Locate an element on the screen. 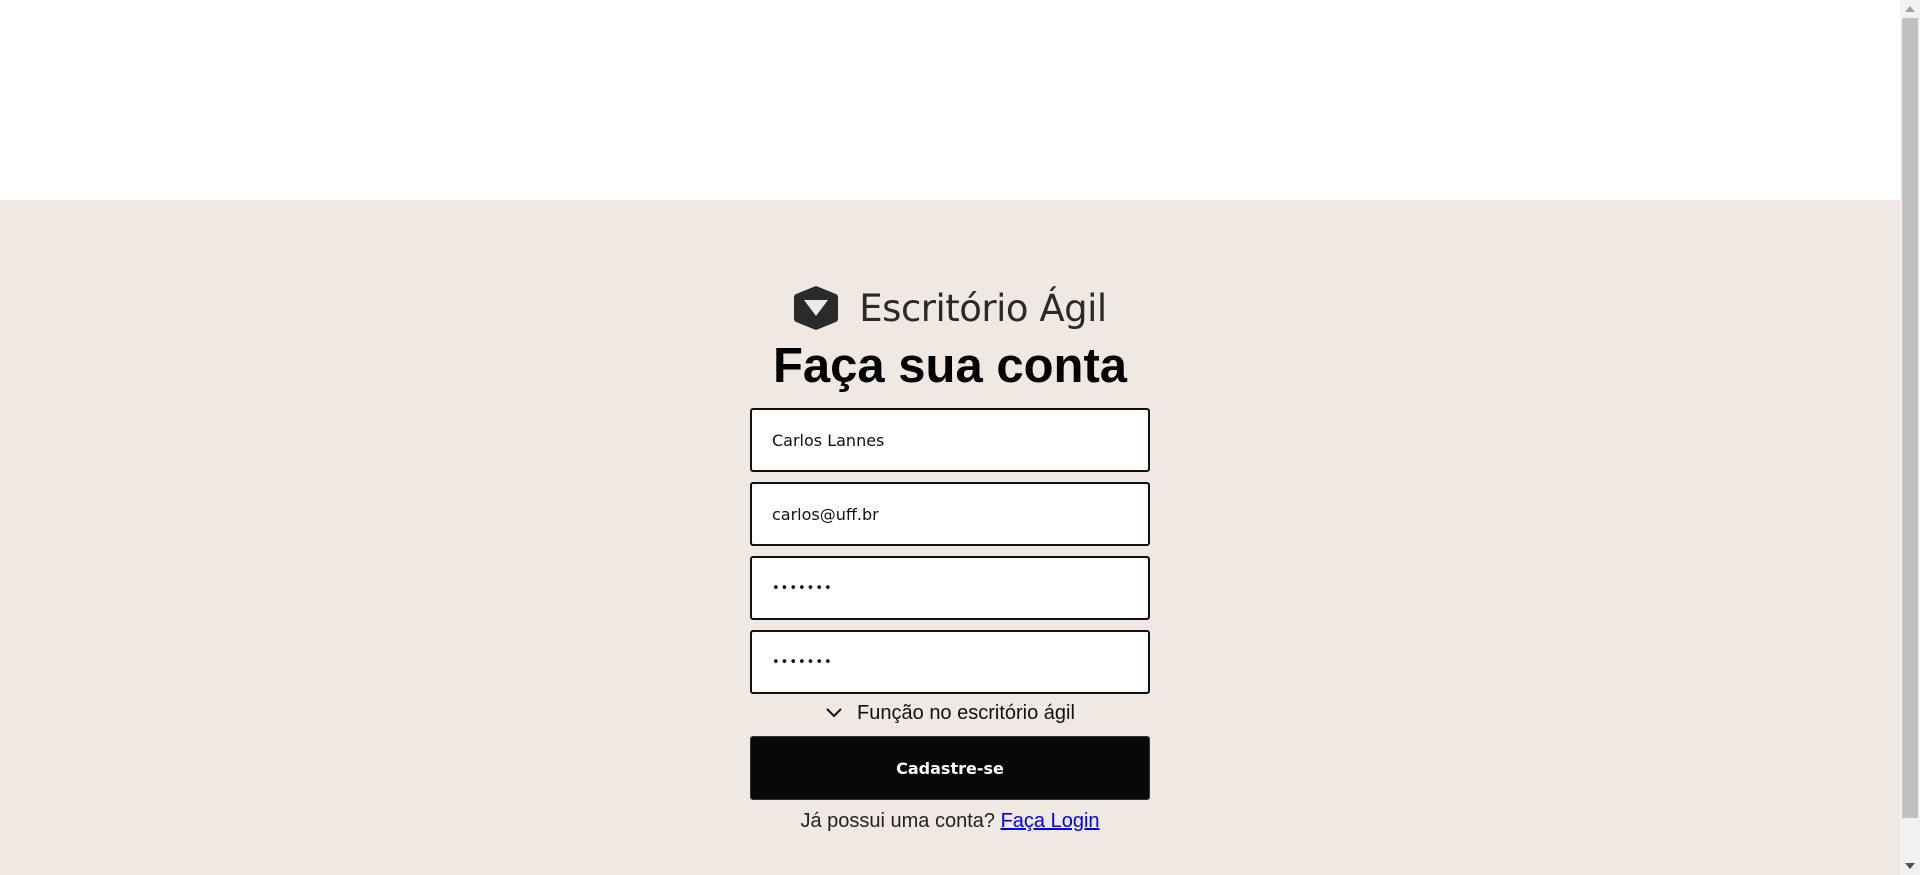  email-field is located at coordinates (950, 514).